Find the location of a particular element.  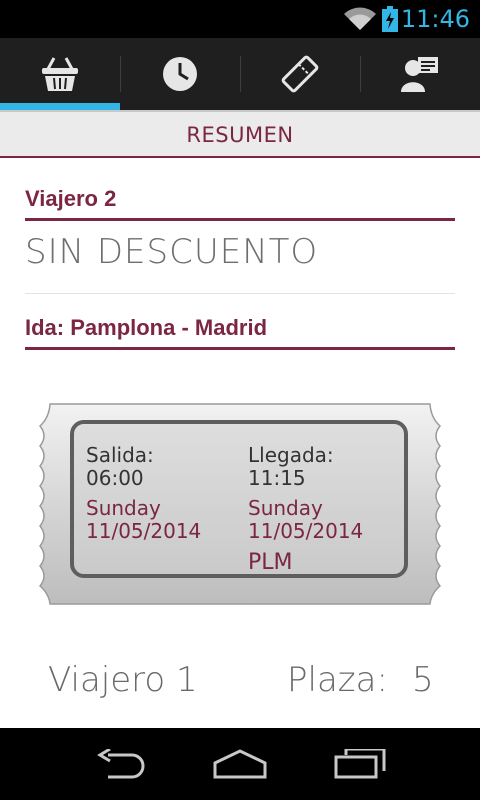

basket-icon is located at coordinates (60, 74).